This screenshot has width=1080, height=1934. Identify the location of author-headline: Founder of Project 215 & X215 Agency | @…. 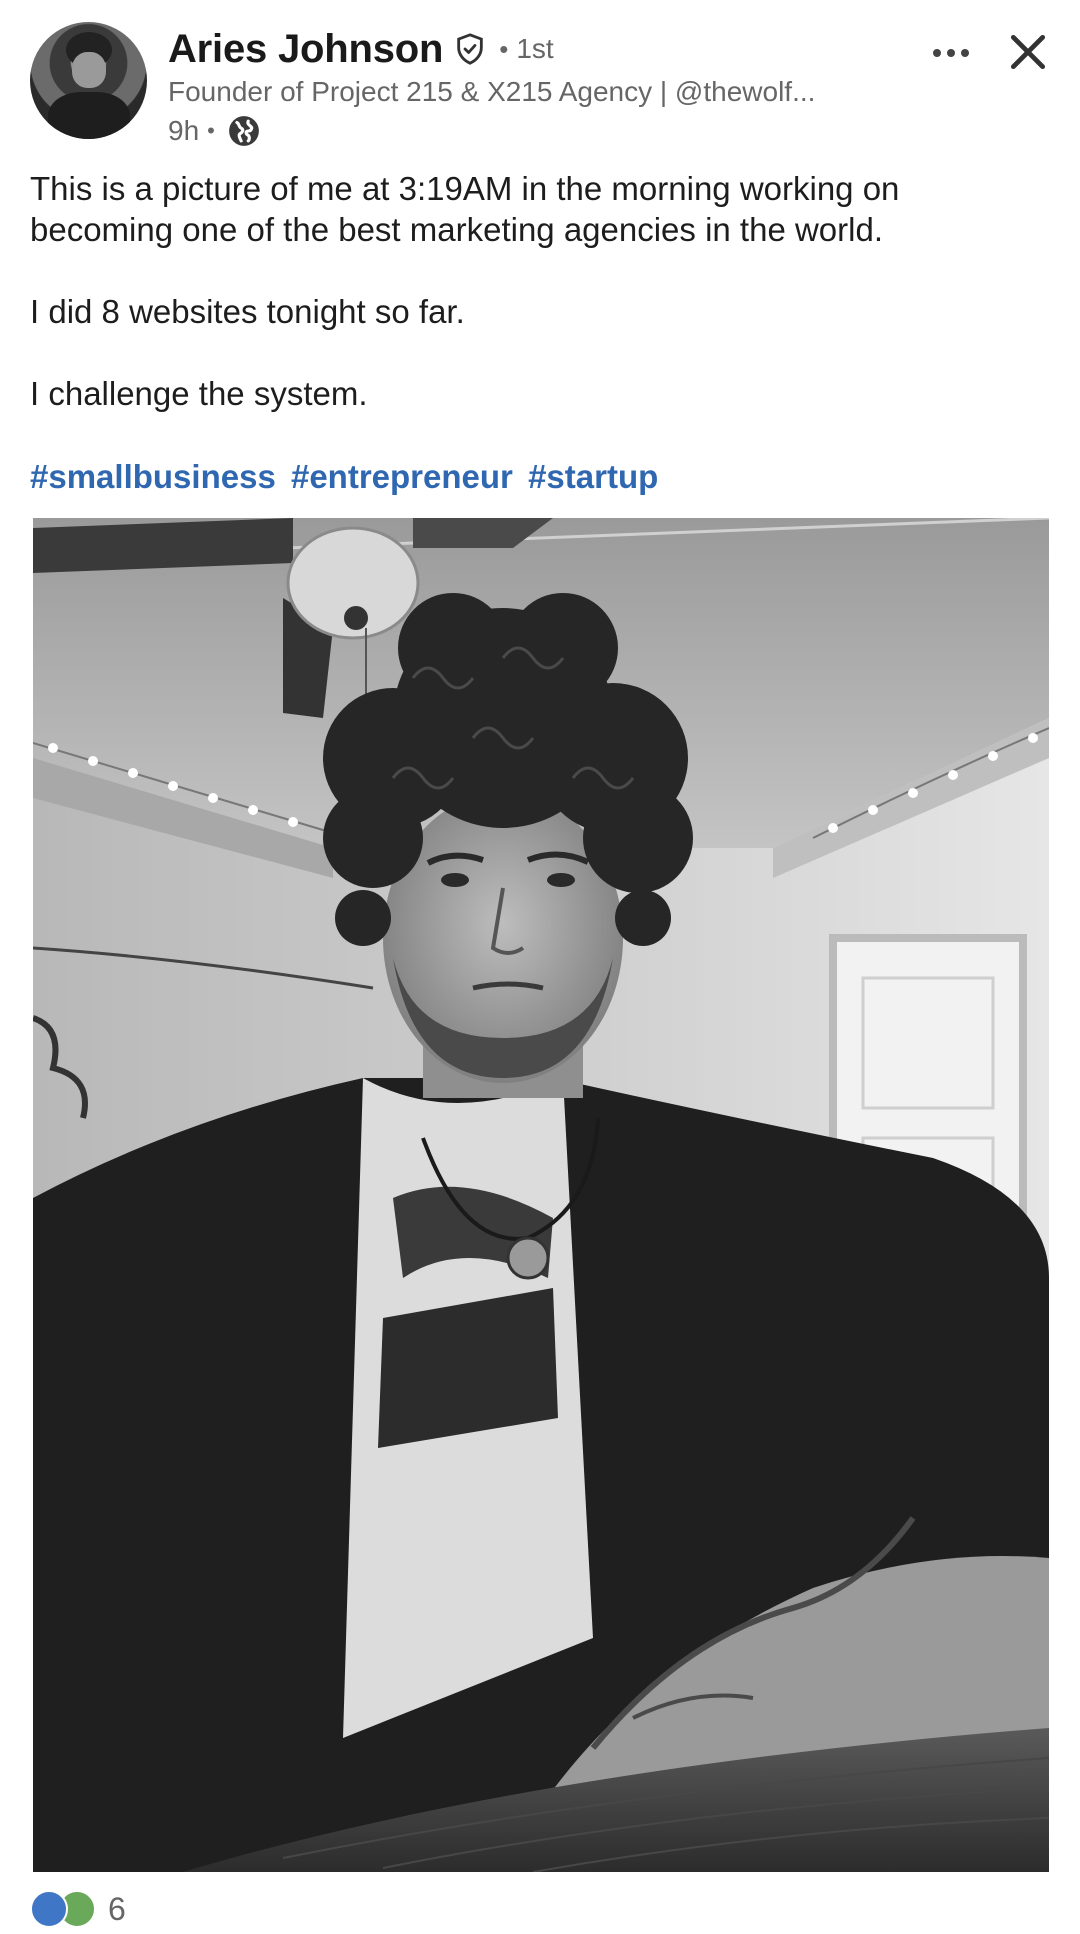
(492, 91).